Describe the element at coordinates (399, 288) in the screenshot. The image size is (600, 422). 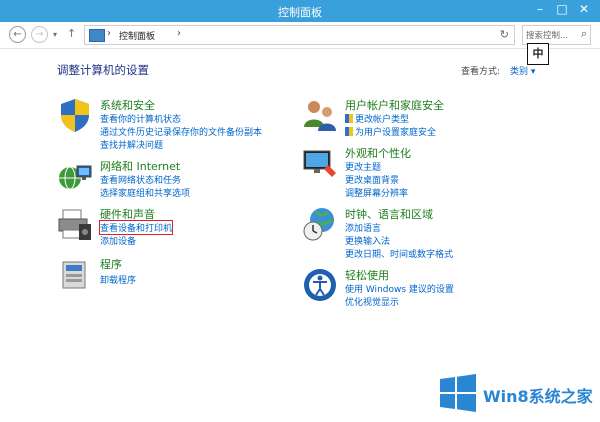
I see `link-windows-recommended-settings: 使用 Windows 建议的设置` at that location.